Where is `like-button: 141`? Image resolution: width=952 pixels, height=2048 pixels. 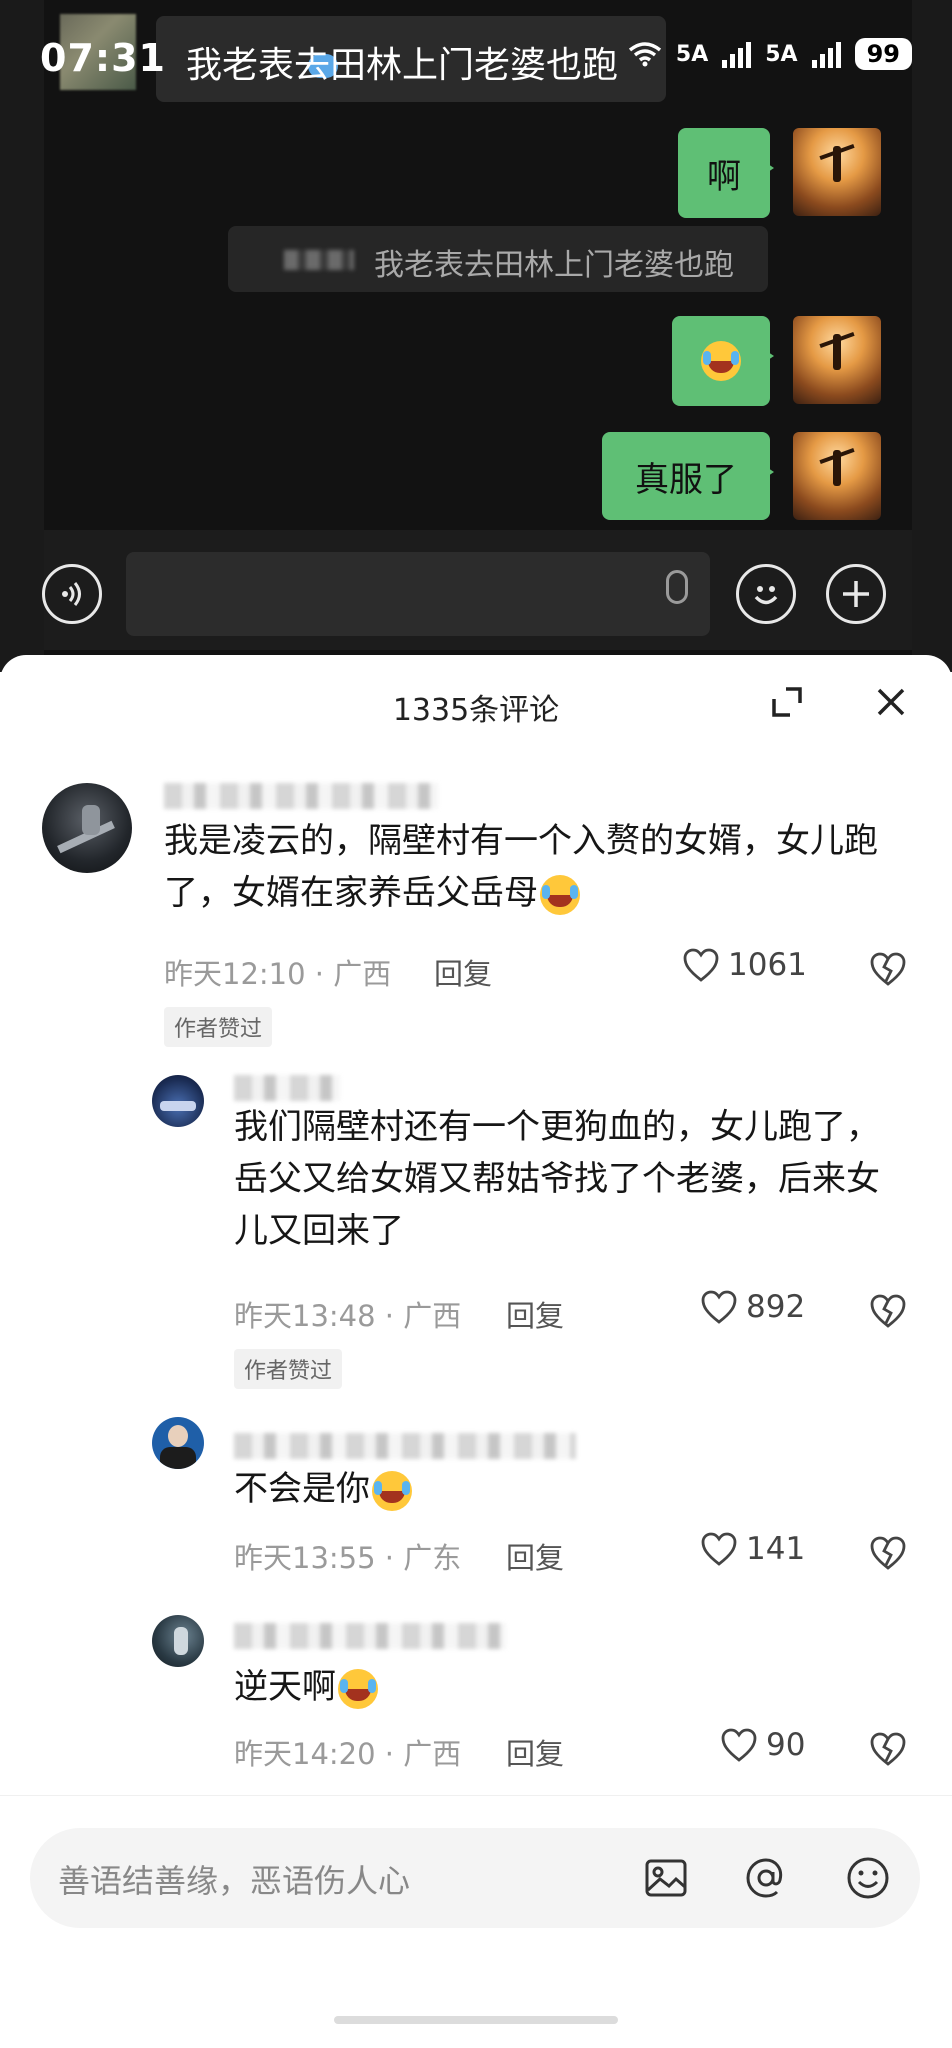
like-button: 141 is located at coordinates (752, 1549).